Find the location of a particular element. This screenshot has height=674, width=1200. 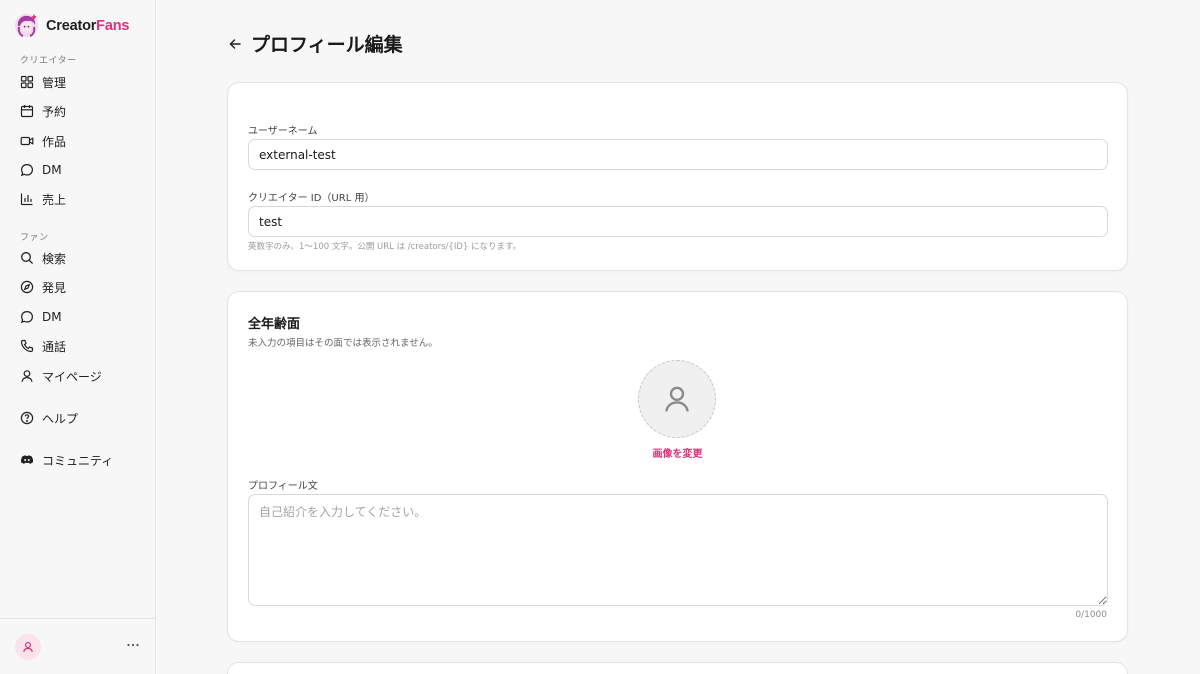

profile-image-upload is located at coordinates (677, 399).